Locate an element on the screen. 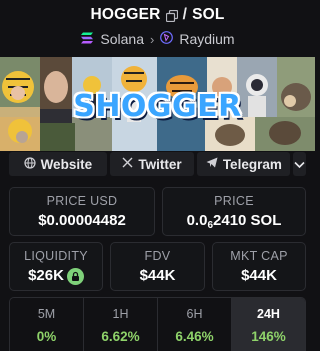 This screenshot has height=351, width=320. chain-name: Solana is located at coordinates (122, 39).